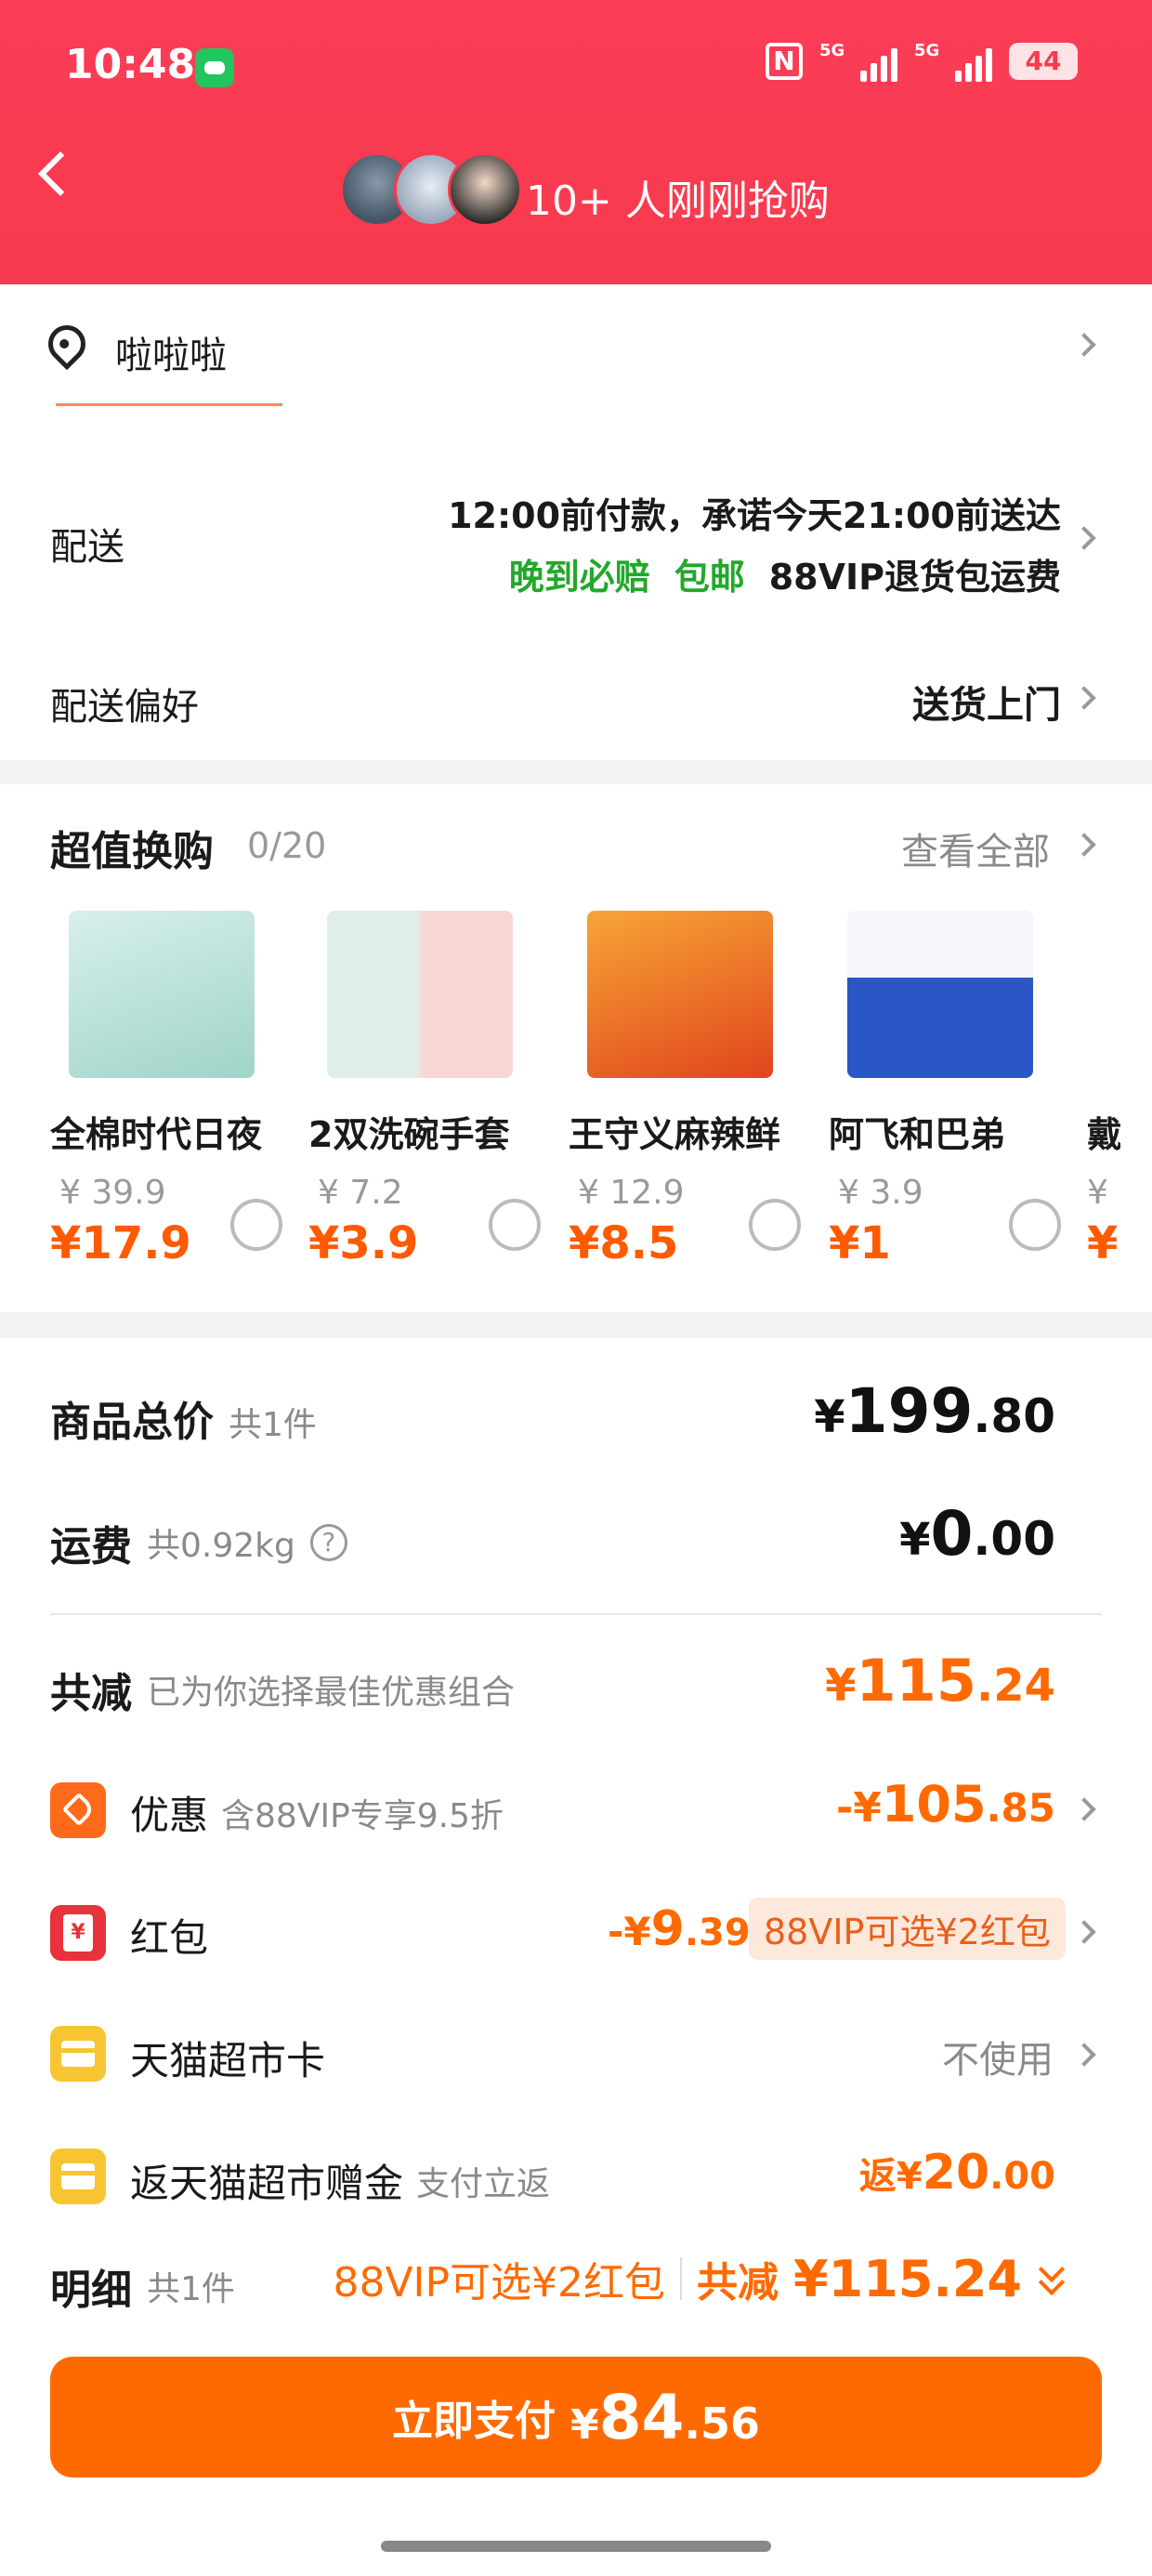  What do you see at coordinates (227, 2058) in the screenshot?
I see `market-card-label: 天猫超市卡` at bounding box center [227, 2058].